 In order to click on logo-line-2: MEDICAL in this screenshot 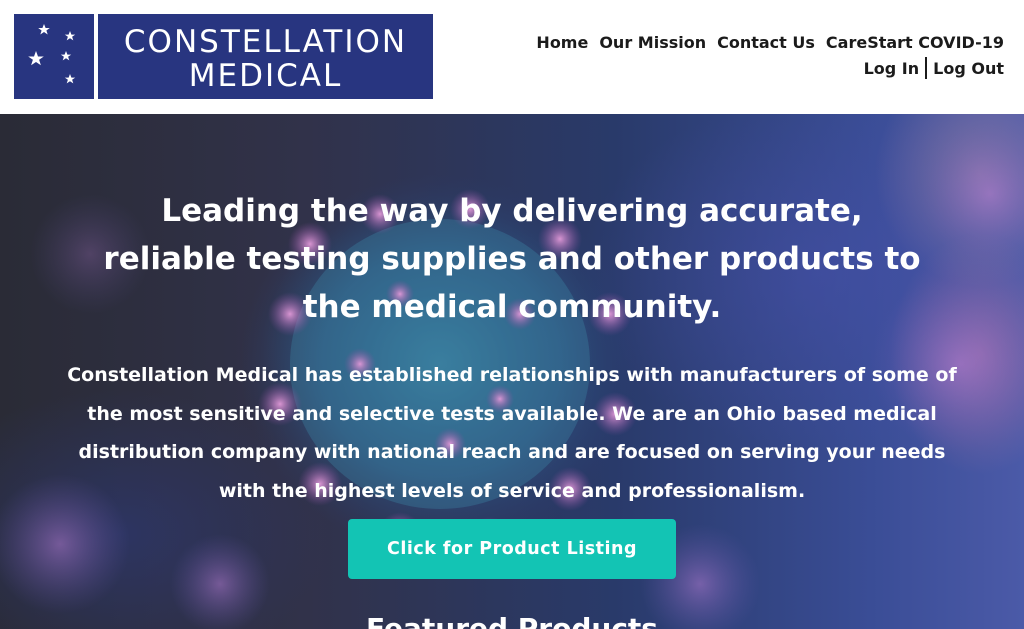, I will do `click(265, 76)`.